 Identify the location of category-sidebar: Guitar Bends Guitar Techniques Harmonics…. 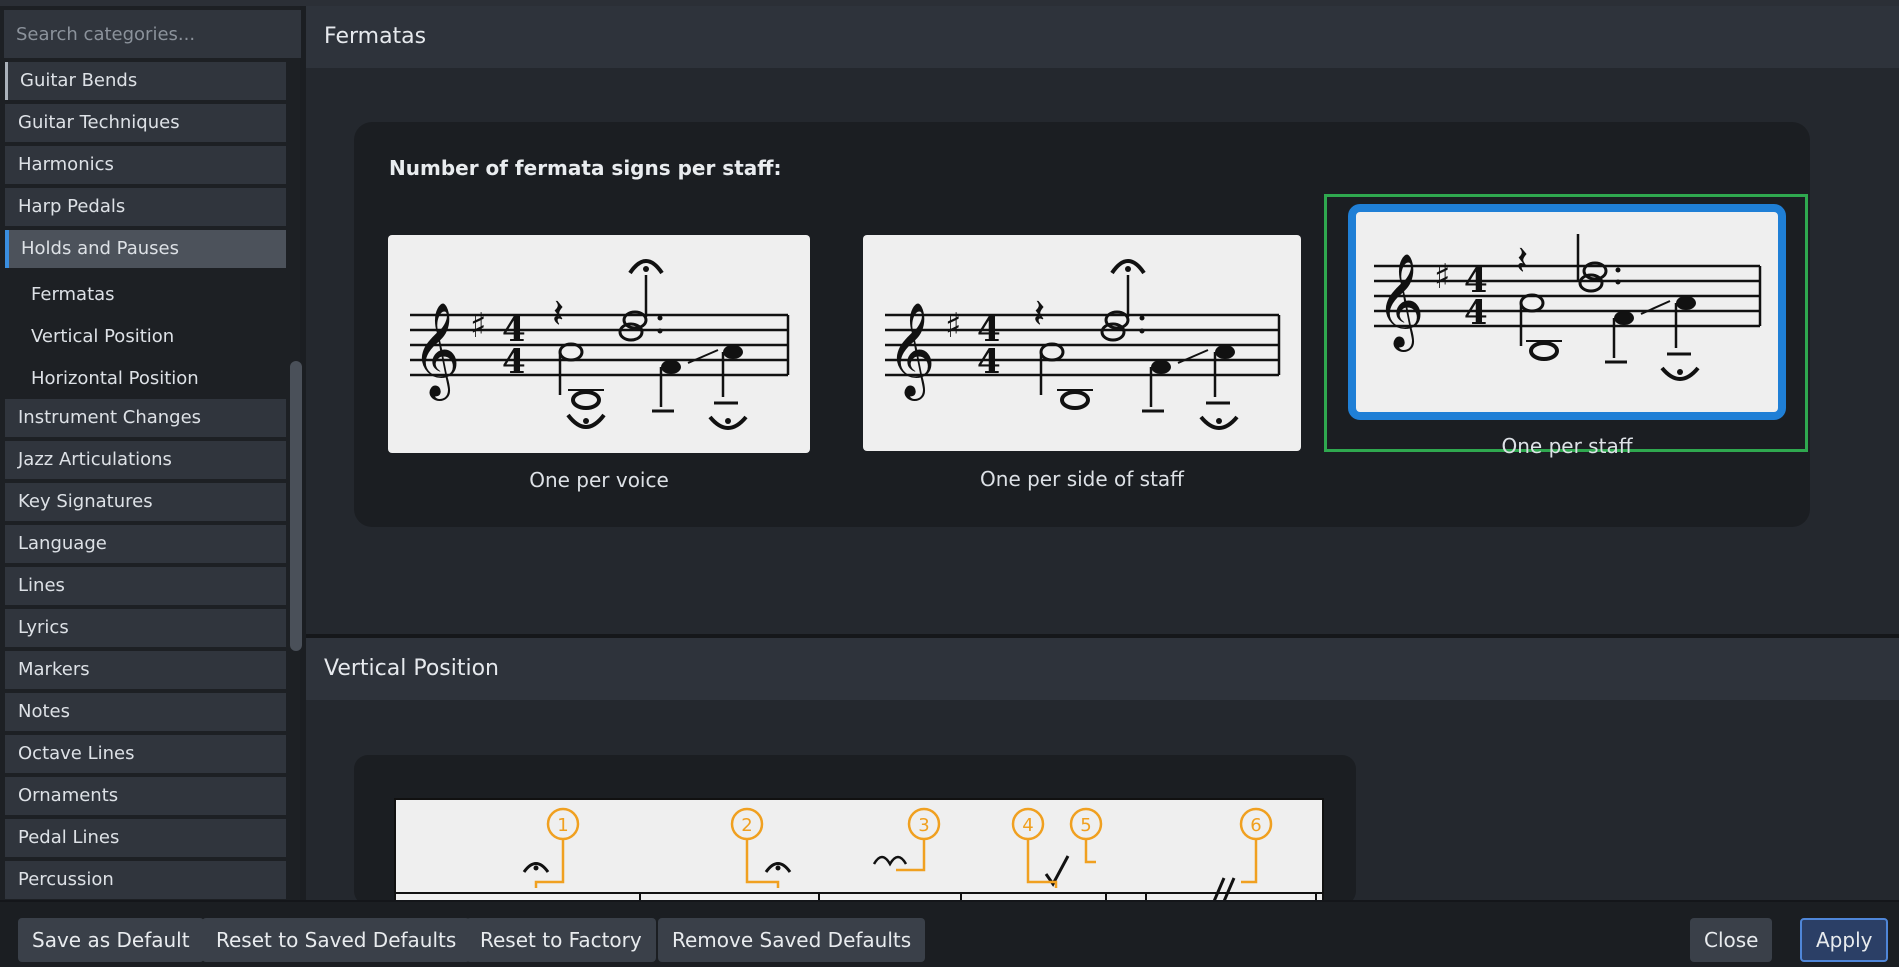
(151, 453).